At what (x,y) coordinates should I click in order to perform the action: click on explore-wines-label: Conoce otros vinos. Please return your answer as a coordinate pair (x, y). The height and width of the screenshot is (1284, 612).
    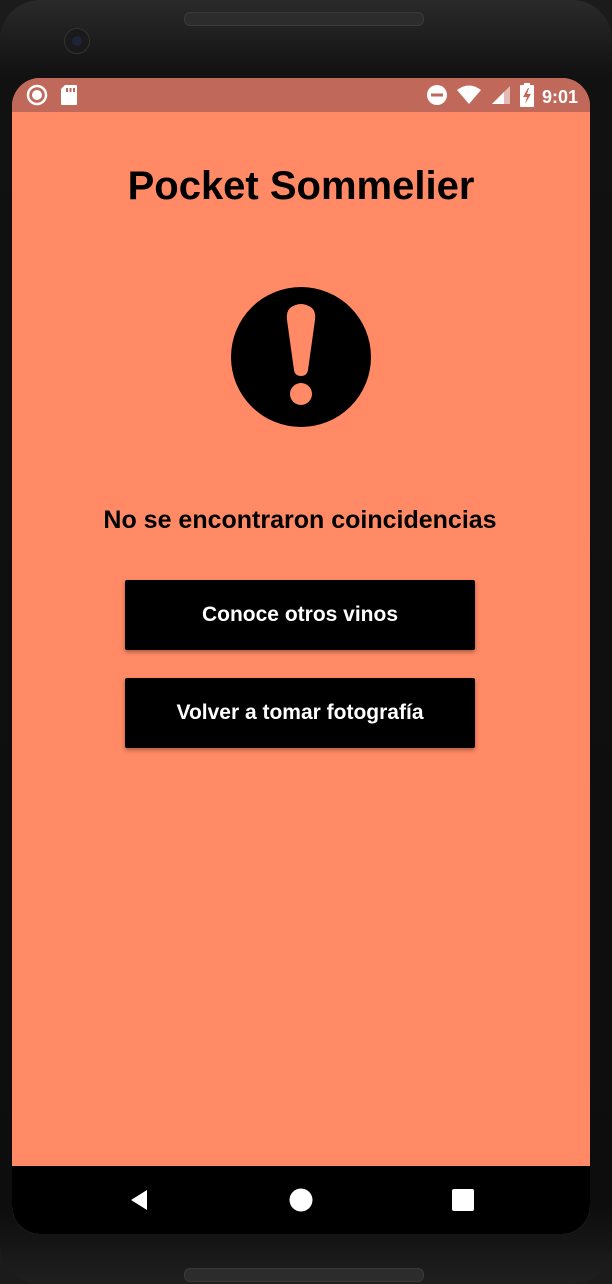
    Looking at the image, I should click on (300, 614).